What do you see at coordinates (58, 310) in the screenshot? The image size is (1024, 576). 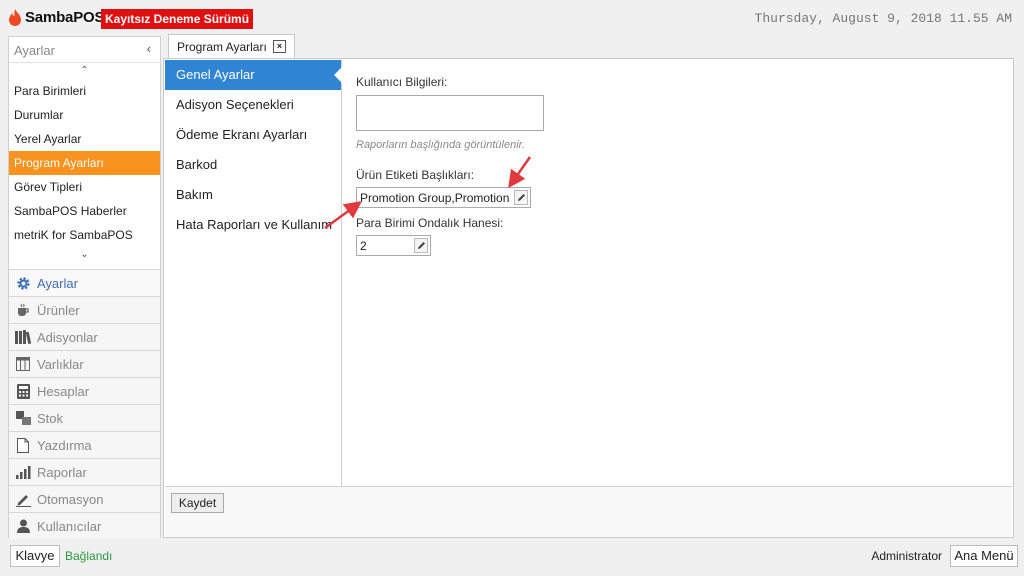 I see `nav-label: Ürünler` at bounding box center [58, 310].